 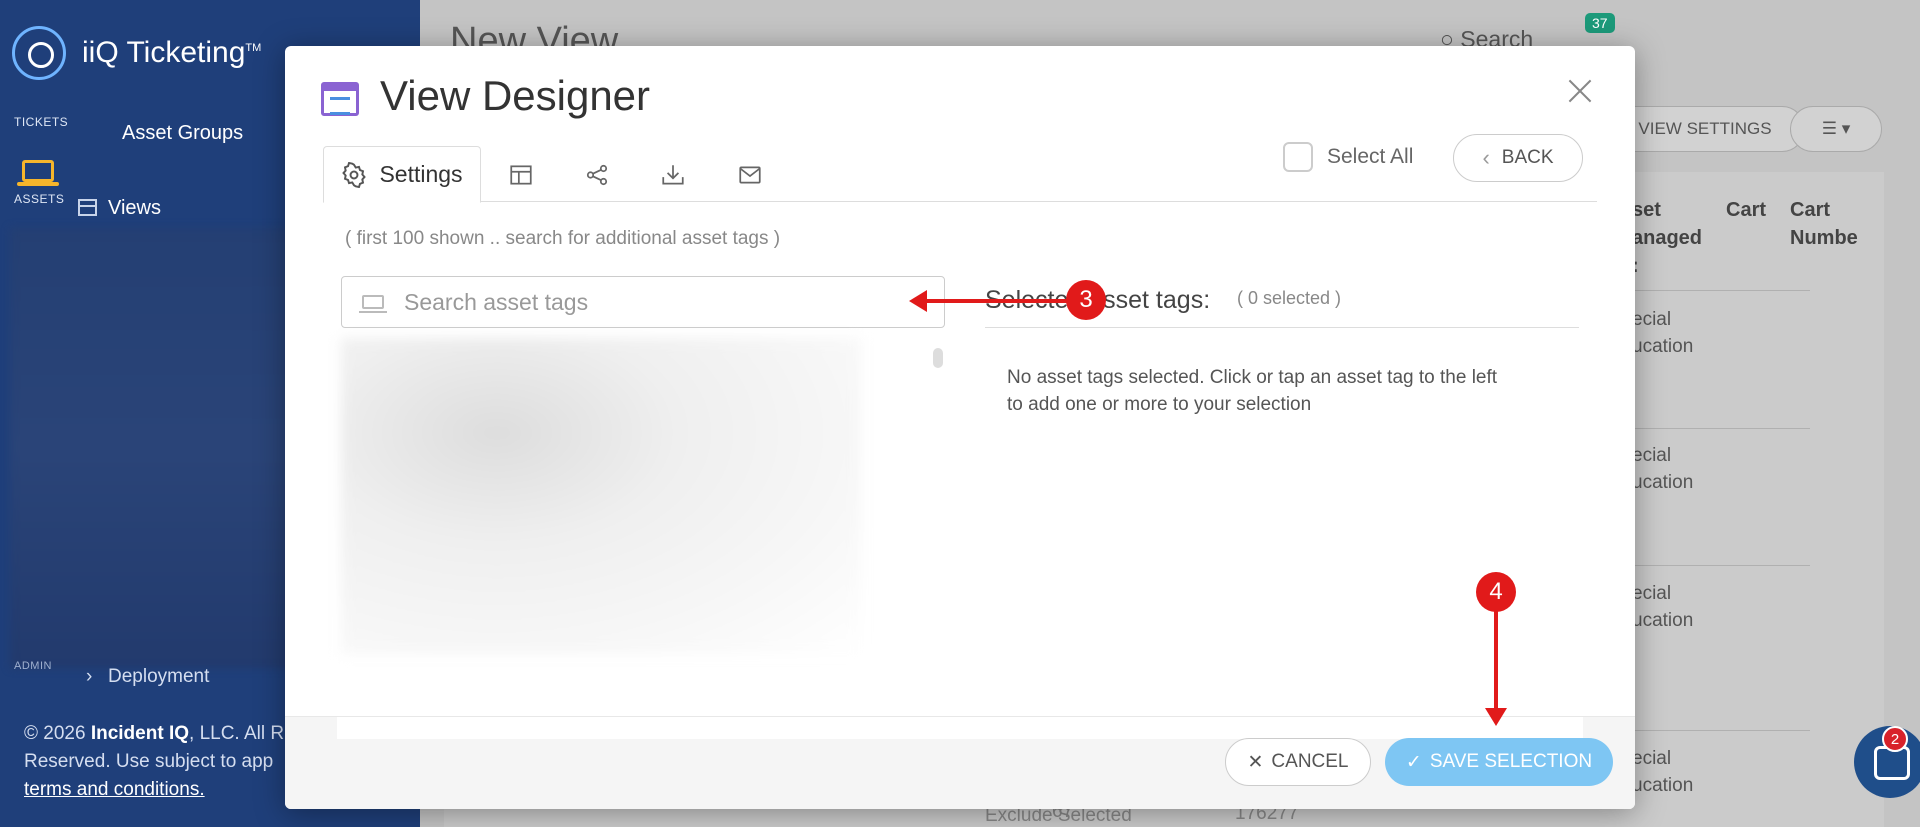 I want to click on view-settings-button: VIEW SETTINGS, so click(x=1705, y=129).